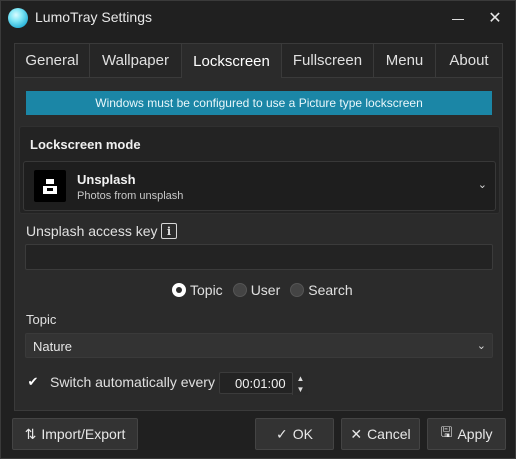 This screenshot has width=516, height=459. I want to click on ok-button: ✓ OK, so click(294, 434).